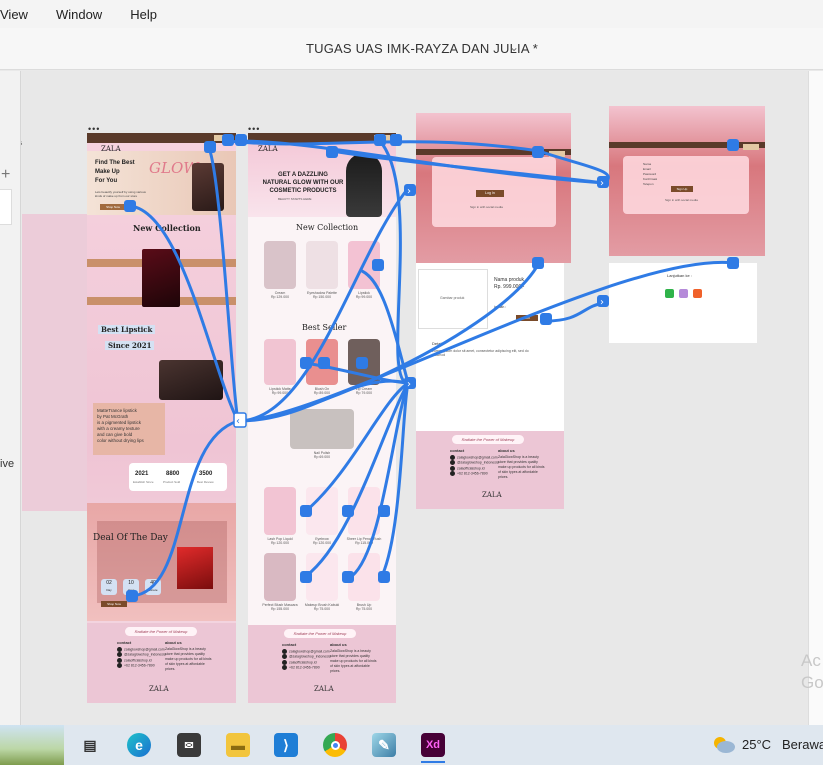 The height and width of the screenshot is (765, 823). I want to click on left-panel: +, so click(10, 398).